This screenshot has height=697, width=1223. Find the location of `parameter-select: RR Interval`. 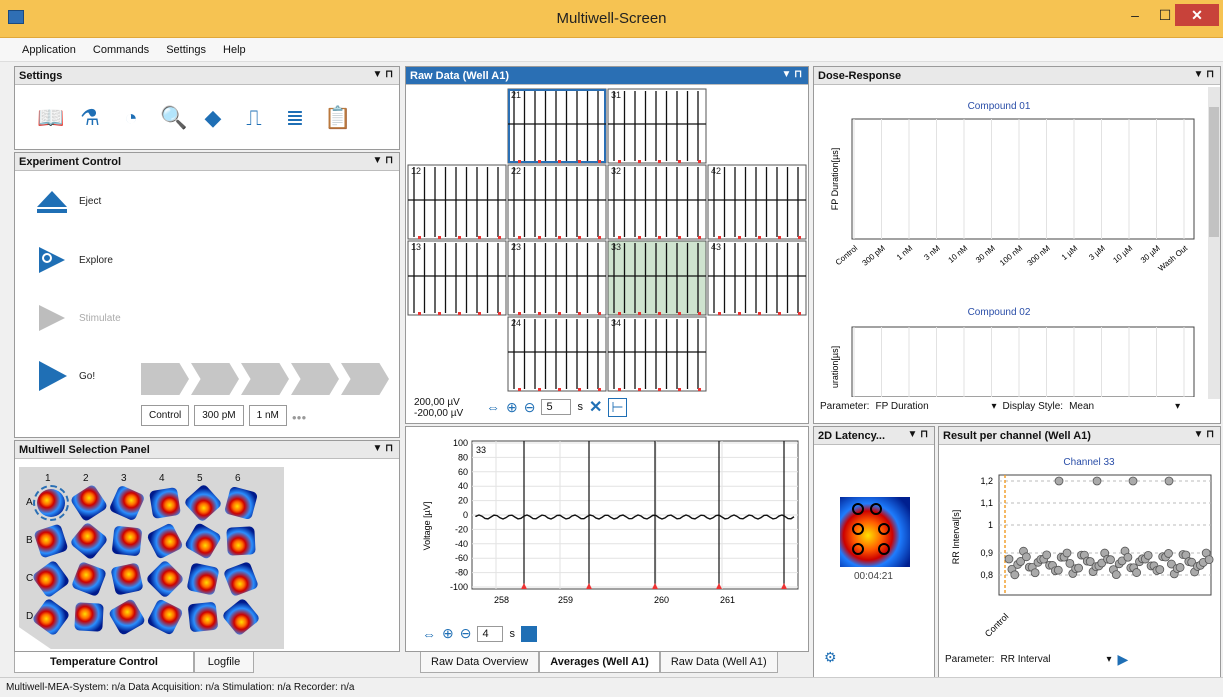

parameter-select: RR Interval is located at coordinates (1050, 659).